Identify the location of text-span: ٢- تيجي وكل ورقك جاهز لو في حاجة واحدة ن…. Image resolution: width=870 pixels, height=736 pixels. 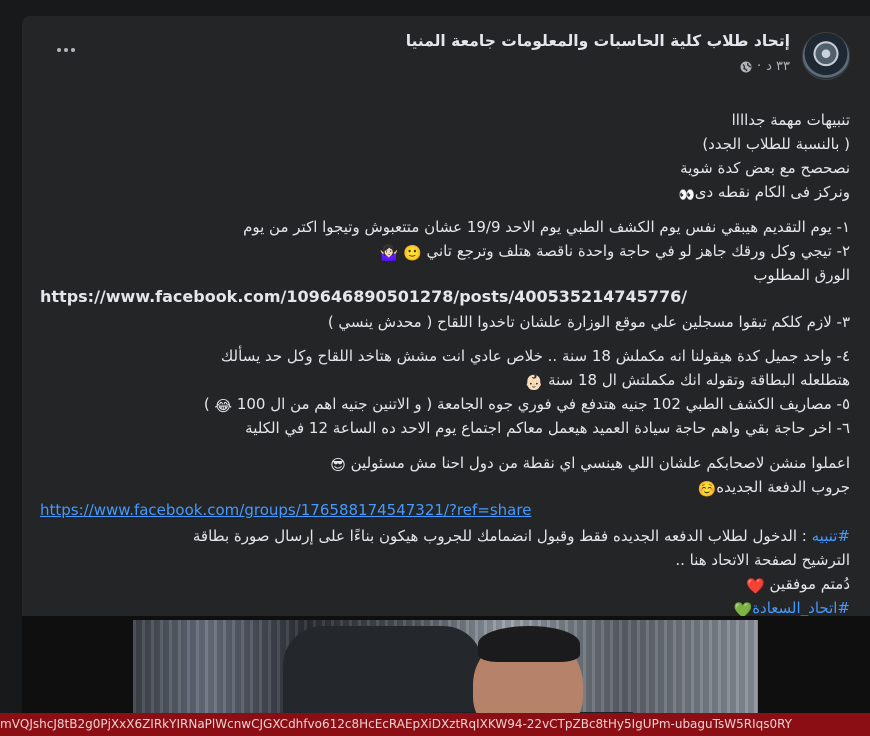
(638, 251).